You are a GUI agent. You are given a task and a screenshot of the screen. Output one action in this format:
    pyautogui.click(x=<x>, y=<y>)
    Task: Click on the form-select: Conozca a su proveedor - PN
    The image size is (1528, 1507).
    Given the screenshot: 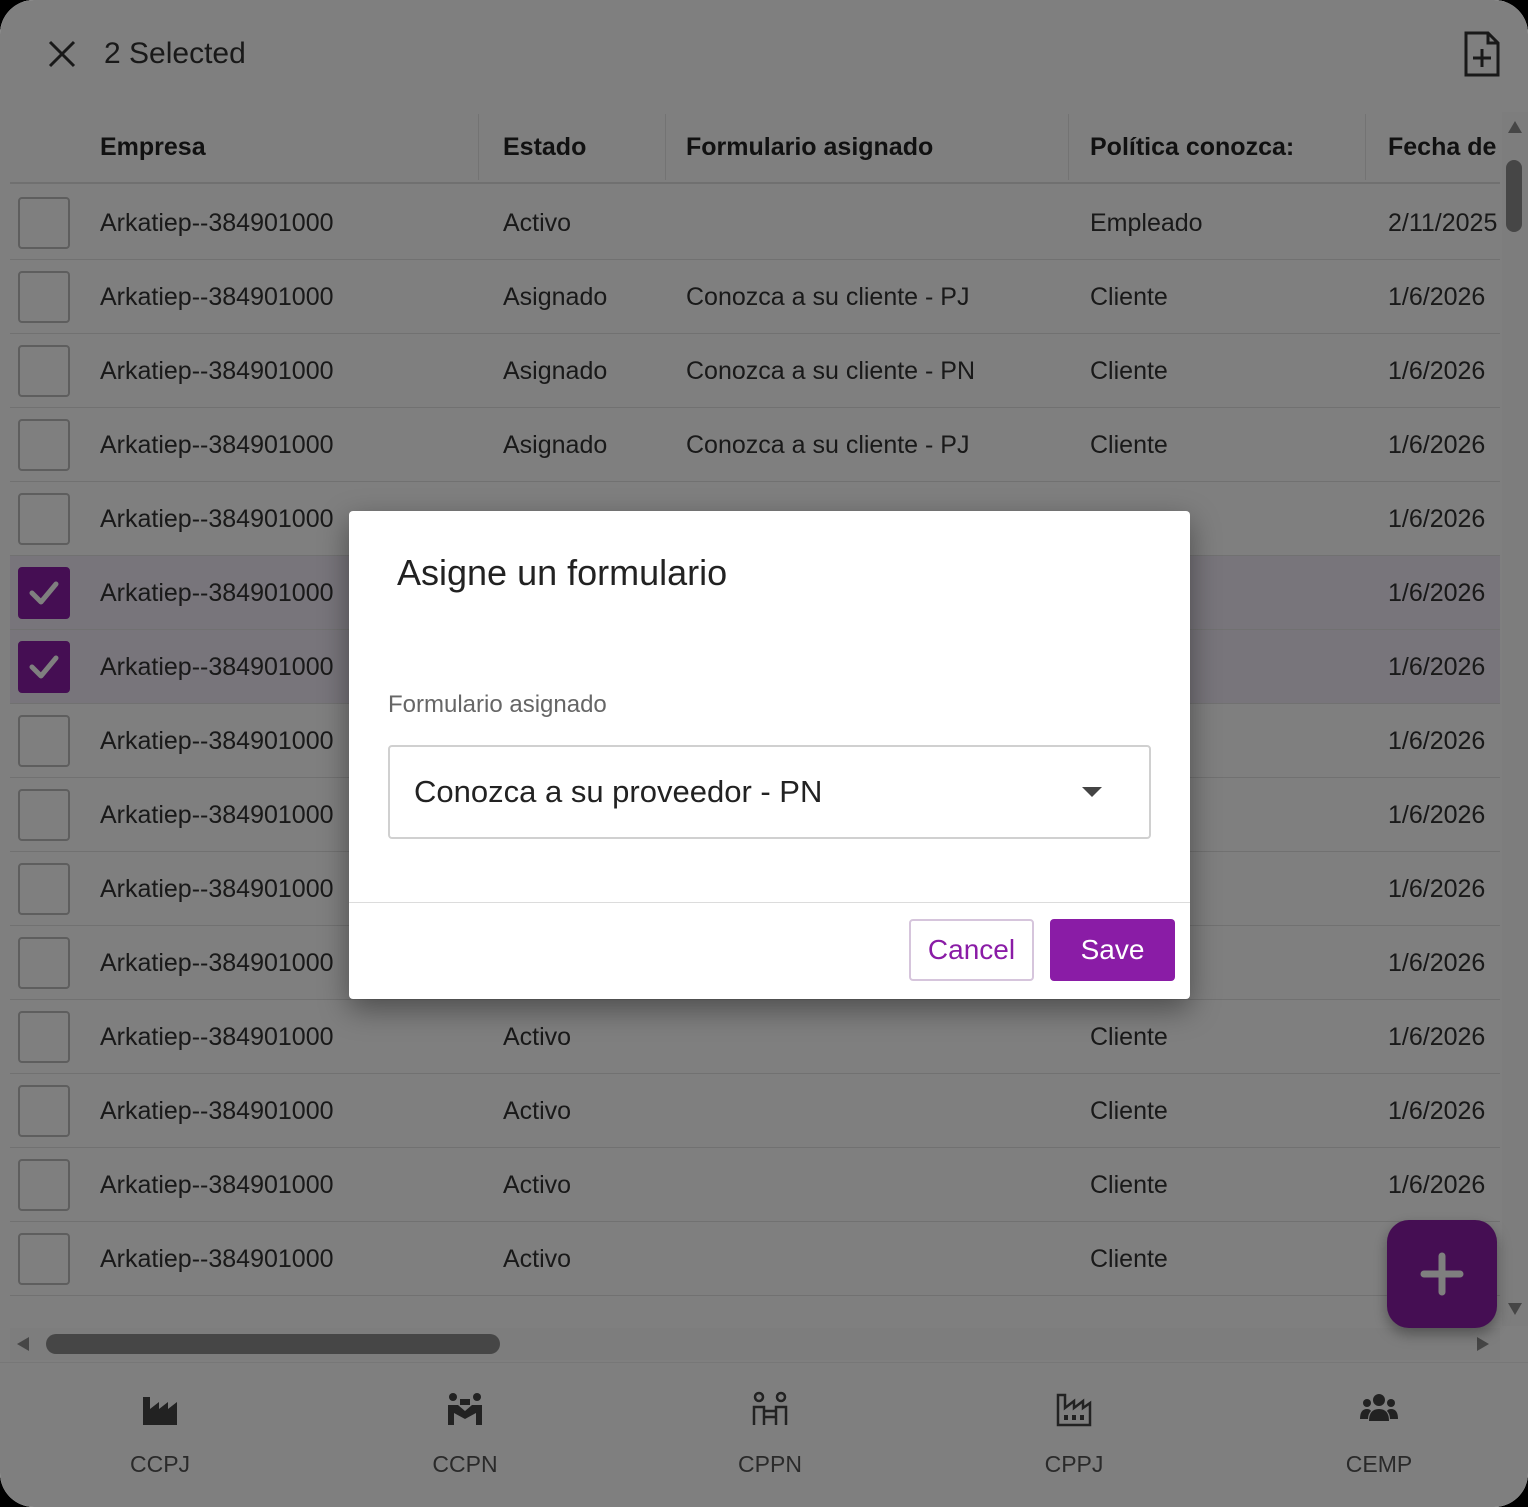 What is the action you would take?
    pyautogui.click(x=769, y=792)
    